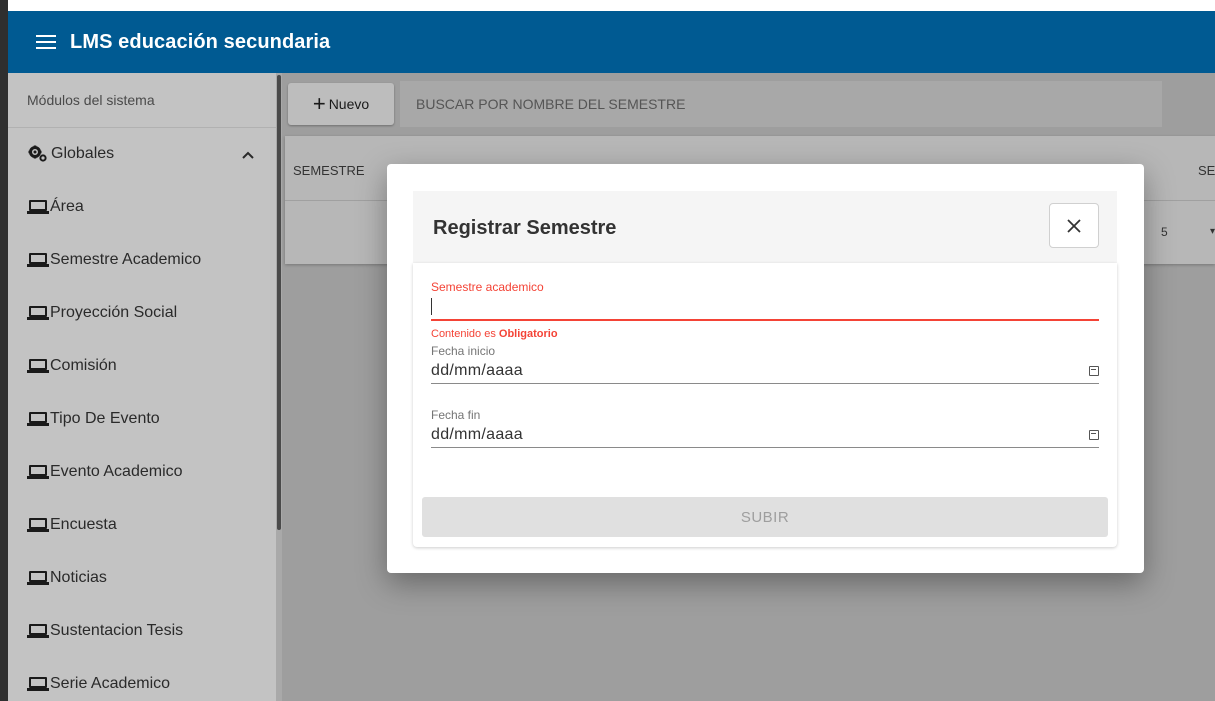 This screenshot has height=701, width=1215. I want to click on text-cursor, so click(431, 306).